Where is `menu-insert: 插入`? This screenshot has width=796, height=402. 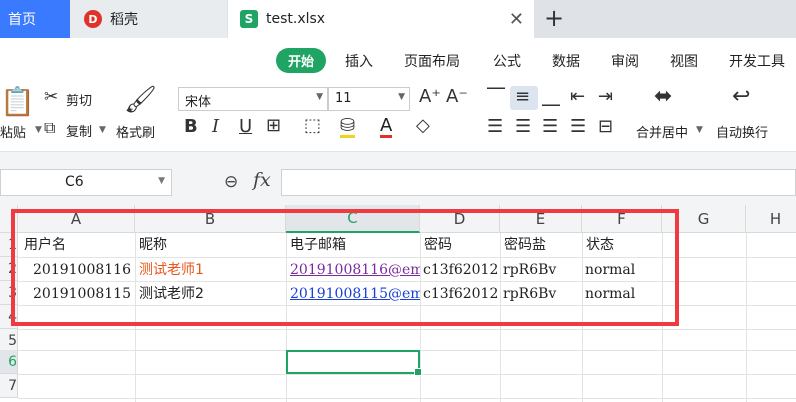 menu-insert: 插入 is located at coordinates (359, 61).